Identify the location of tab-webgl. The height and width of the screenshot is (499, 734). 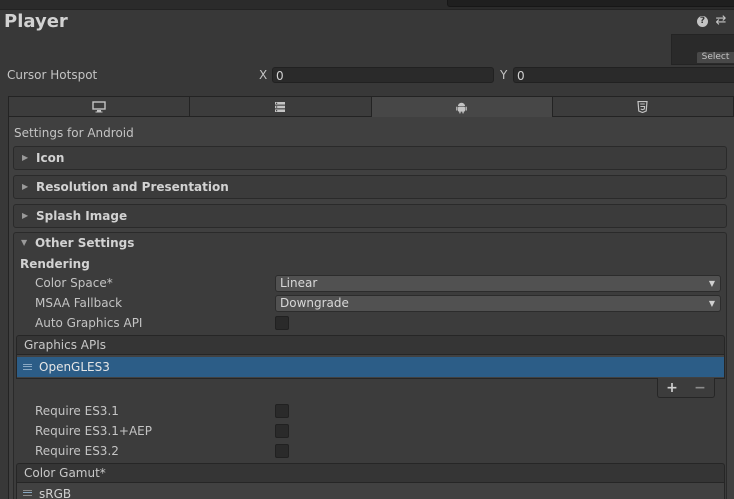
(642, 106).